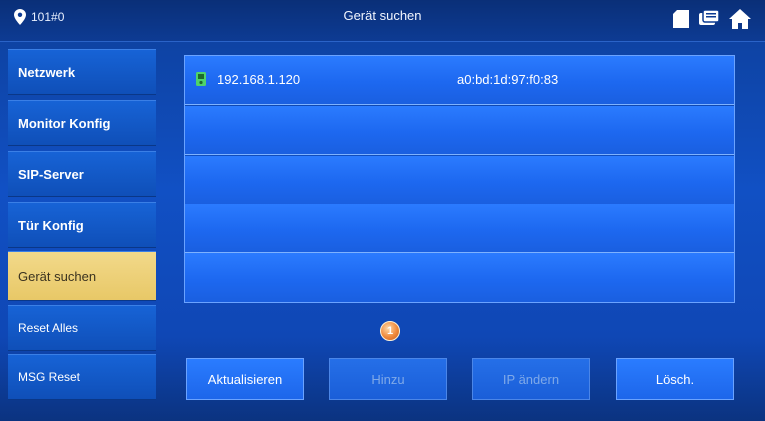  What do you see at coordinates (709, 19) in the screenshot?
I see `monitor-icon` at bounding box center [709, 19].